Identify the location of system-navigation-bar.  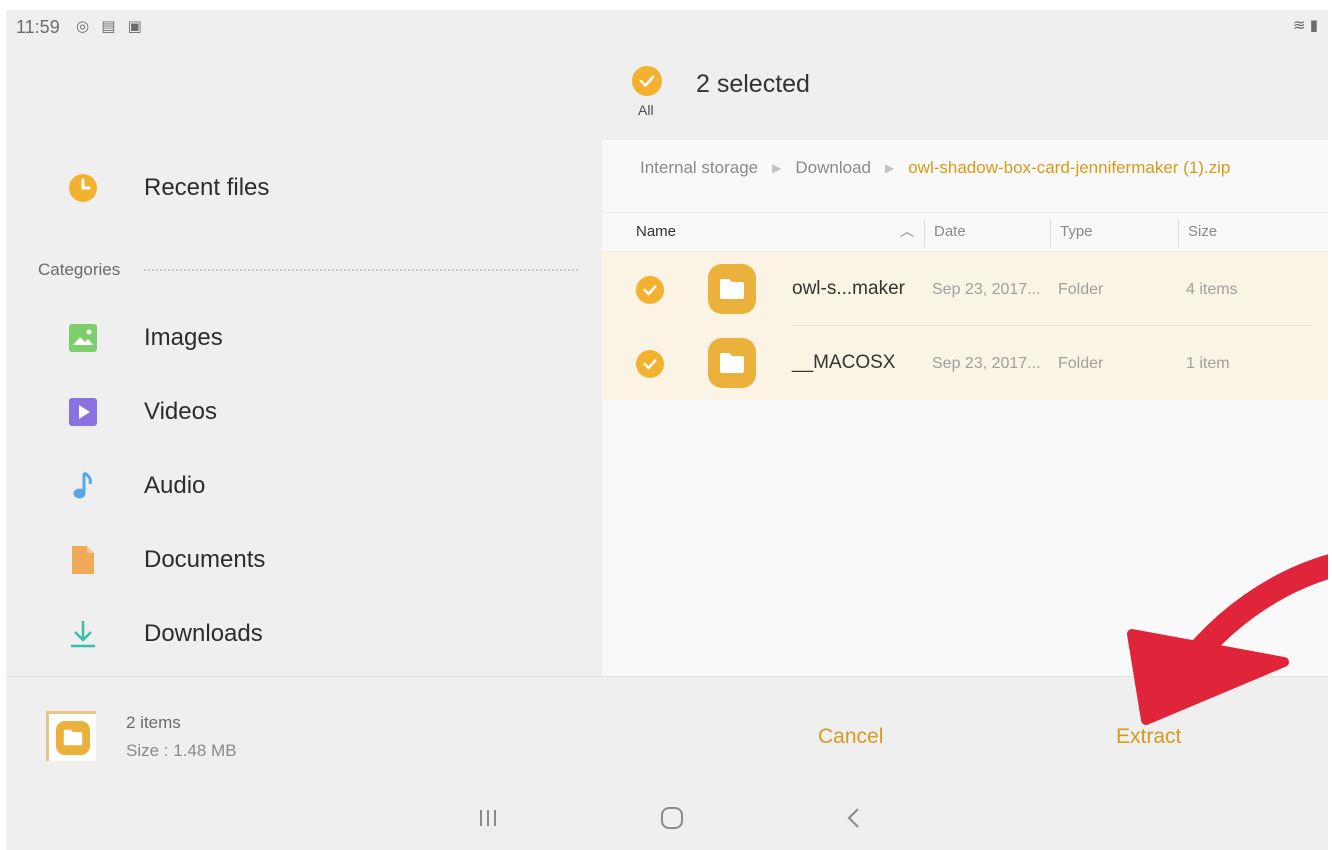
(667, 819).